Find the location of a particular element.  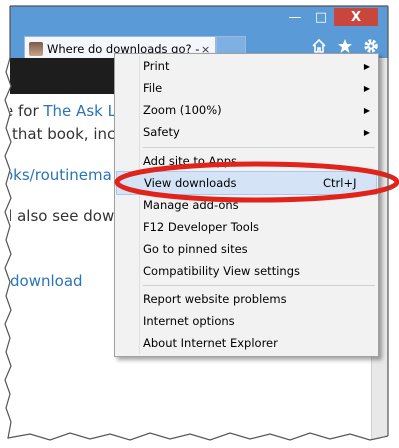

page-line-2: that book, incl is located at coordinates (66, 134).